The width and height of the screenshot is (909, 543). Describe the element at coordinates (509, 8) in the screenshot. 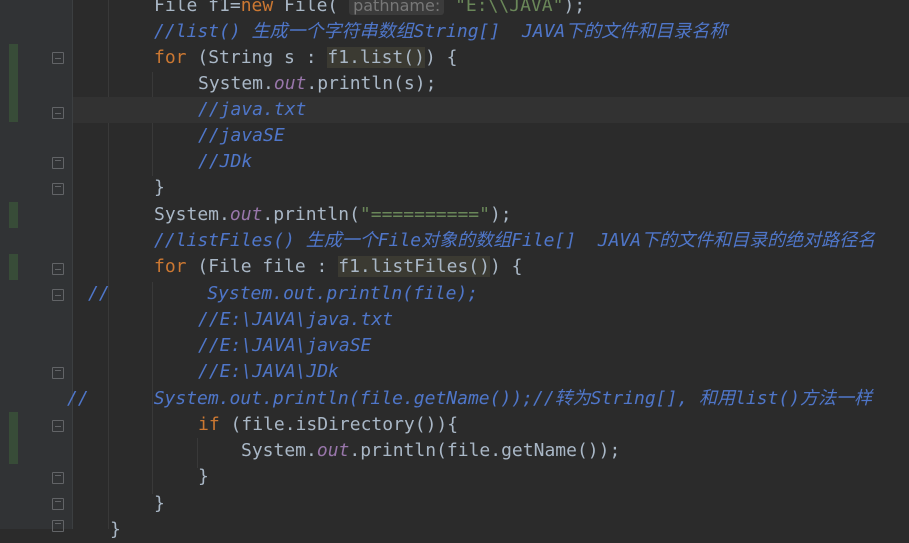

I see `code-token: "E:\\JAVA"` at that location.